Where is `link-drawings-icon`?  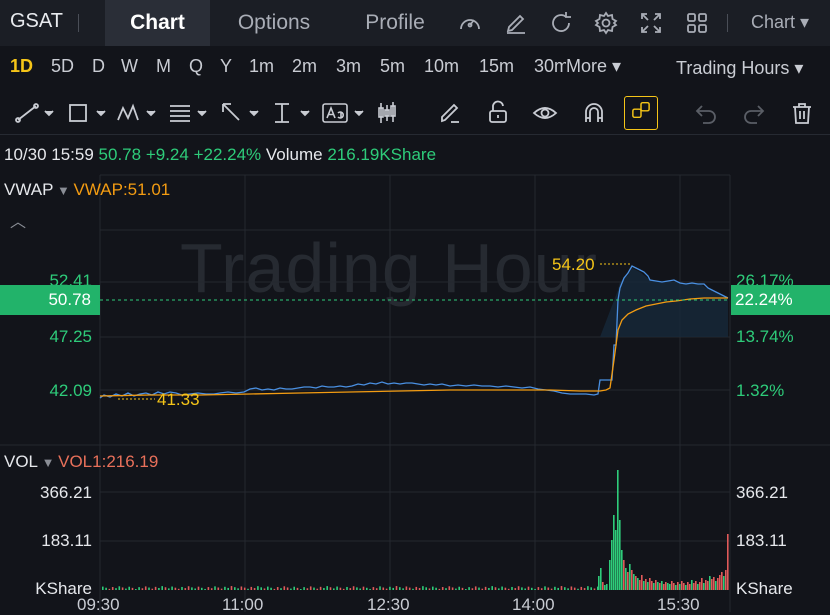 link-drawings-icon is located at coordinates (641, 113).